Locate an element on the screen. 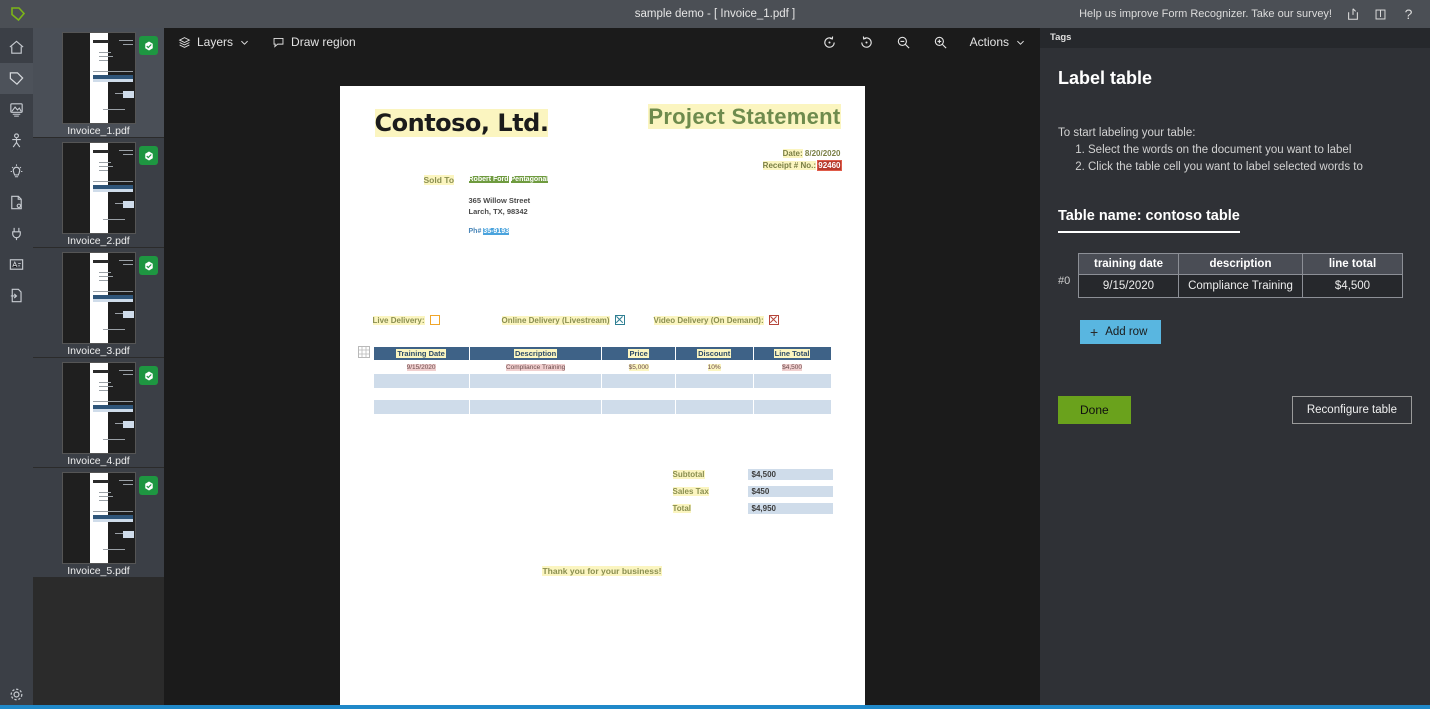 This screenshot has width=1430, height=709. zoom-in-icon is located at coordinates (940, 42).